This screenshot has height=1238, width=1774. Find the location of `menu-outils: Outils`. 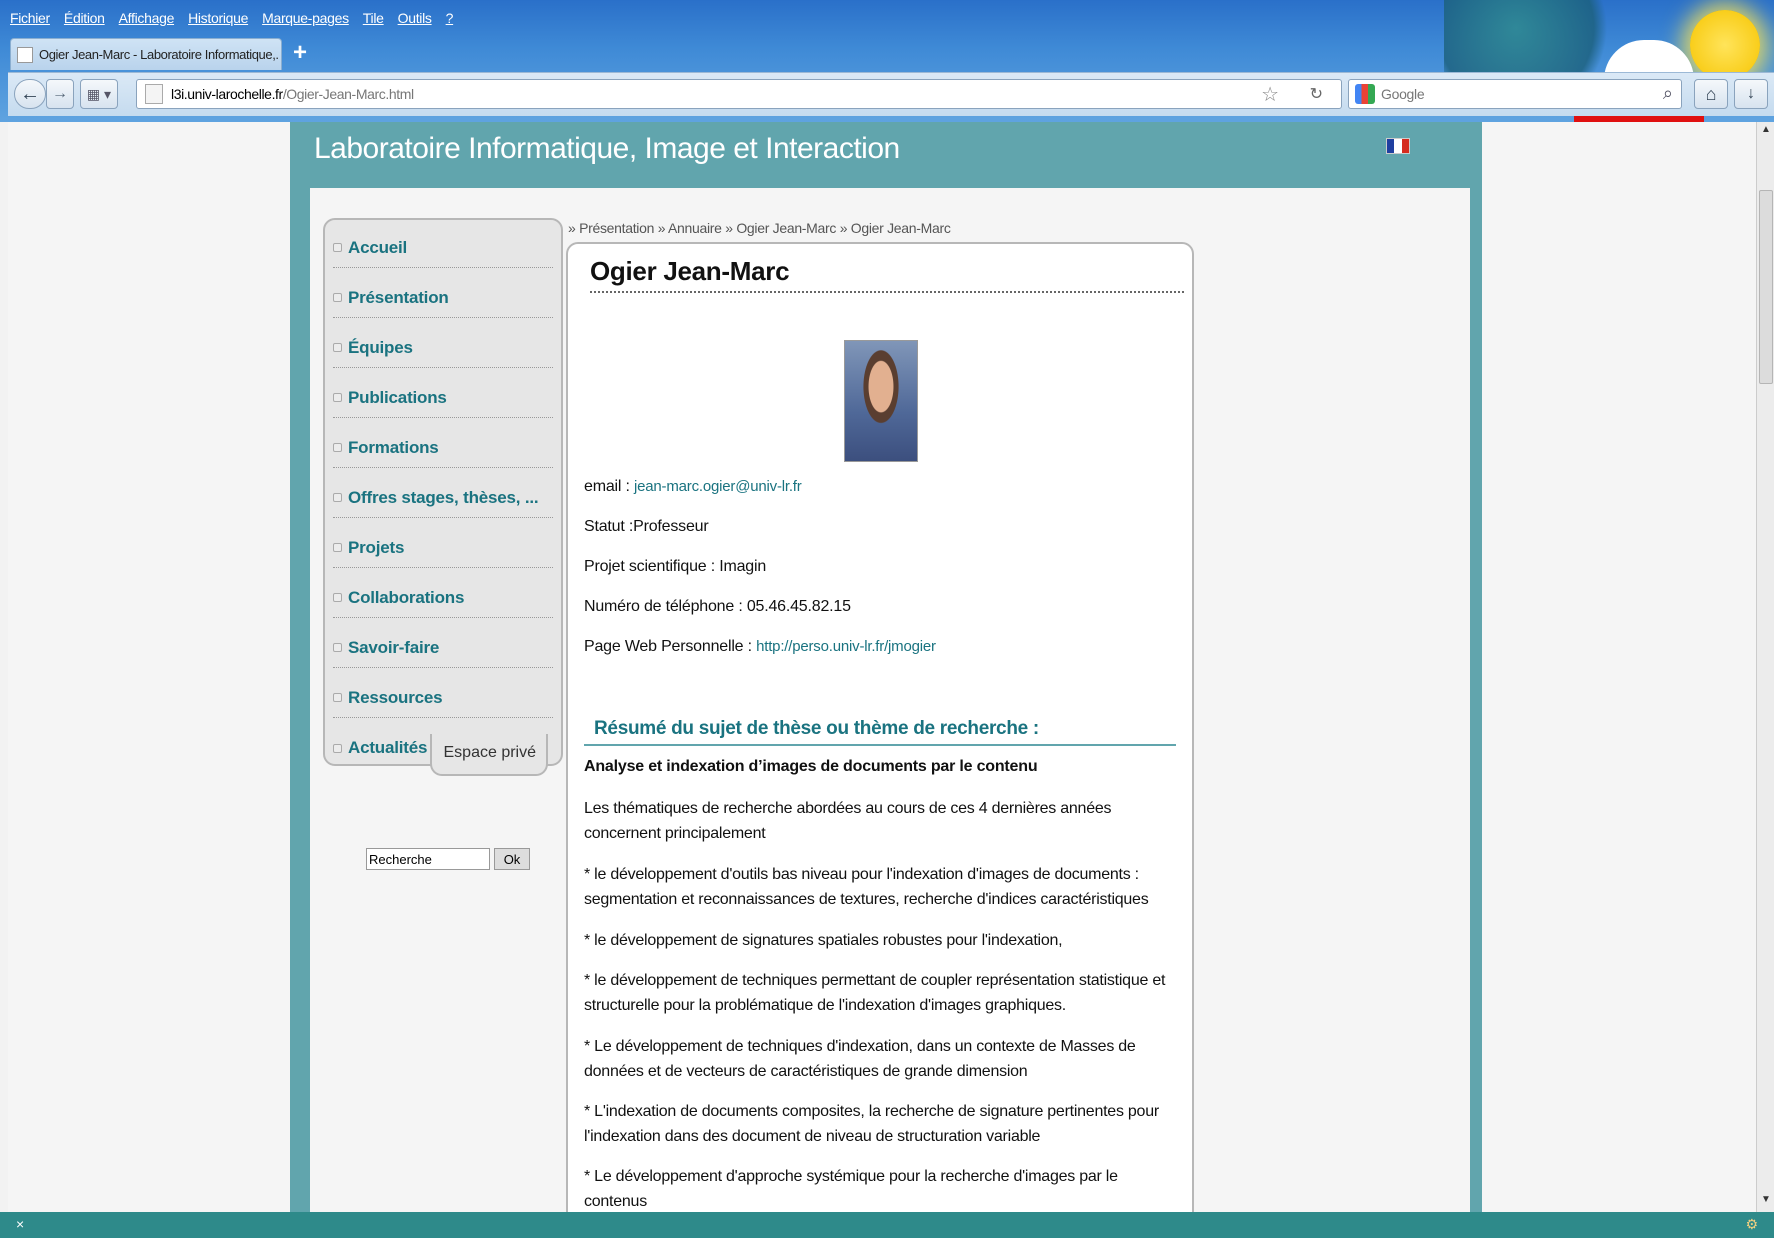

menu-outils: Outils is located at coordinates (415, 21).